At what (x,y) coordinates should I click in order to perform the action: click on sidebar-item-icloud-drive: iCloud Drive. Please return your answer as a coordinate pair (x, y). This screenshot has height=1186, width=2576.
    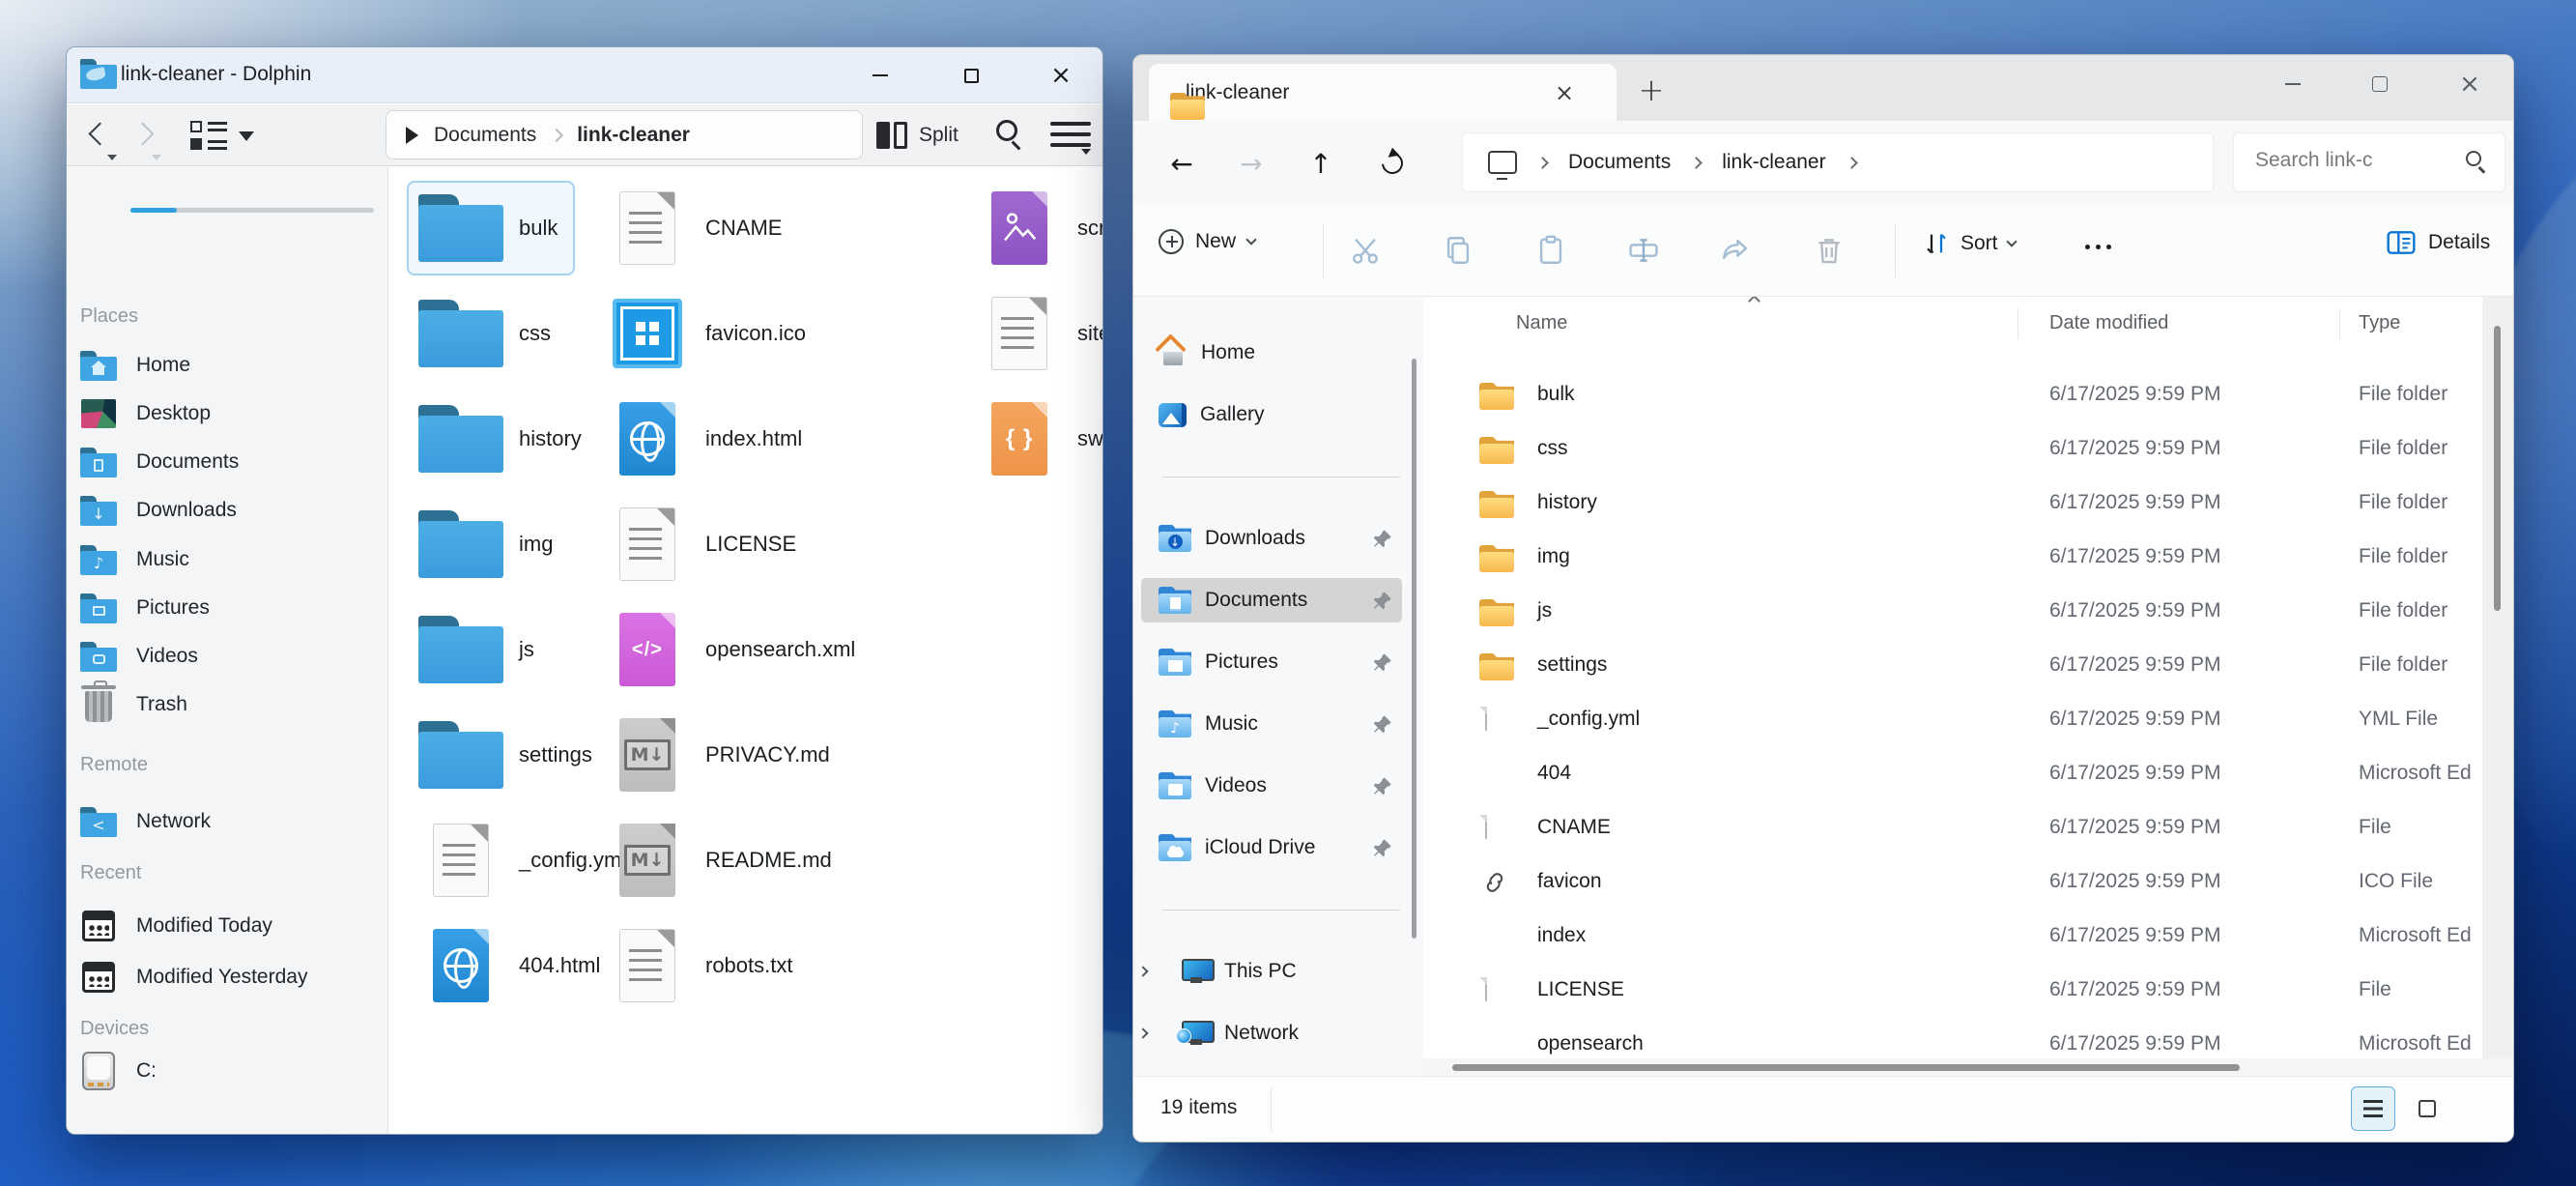
    Looking at the image, I should click on (1271, 847).